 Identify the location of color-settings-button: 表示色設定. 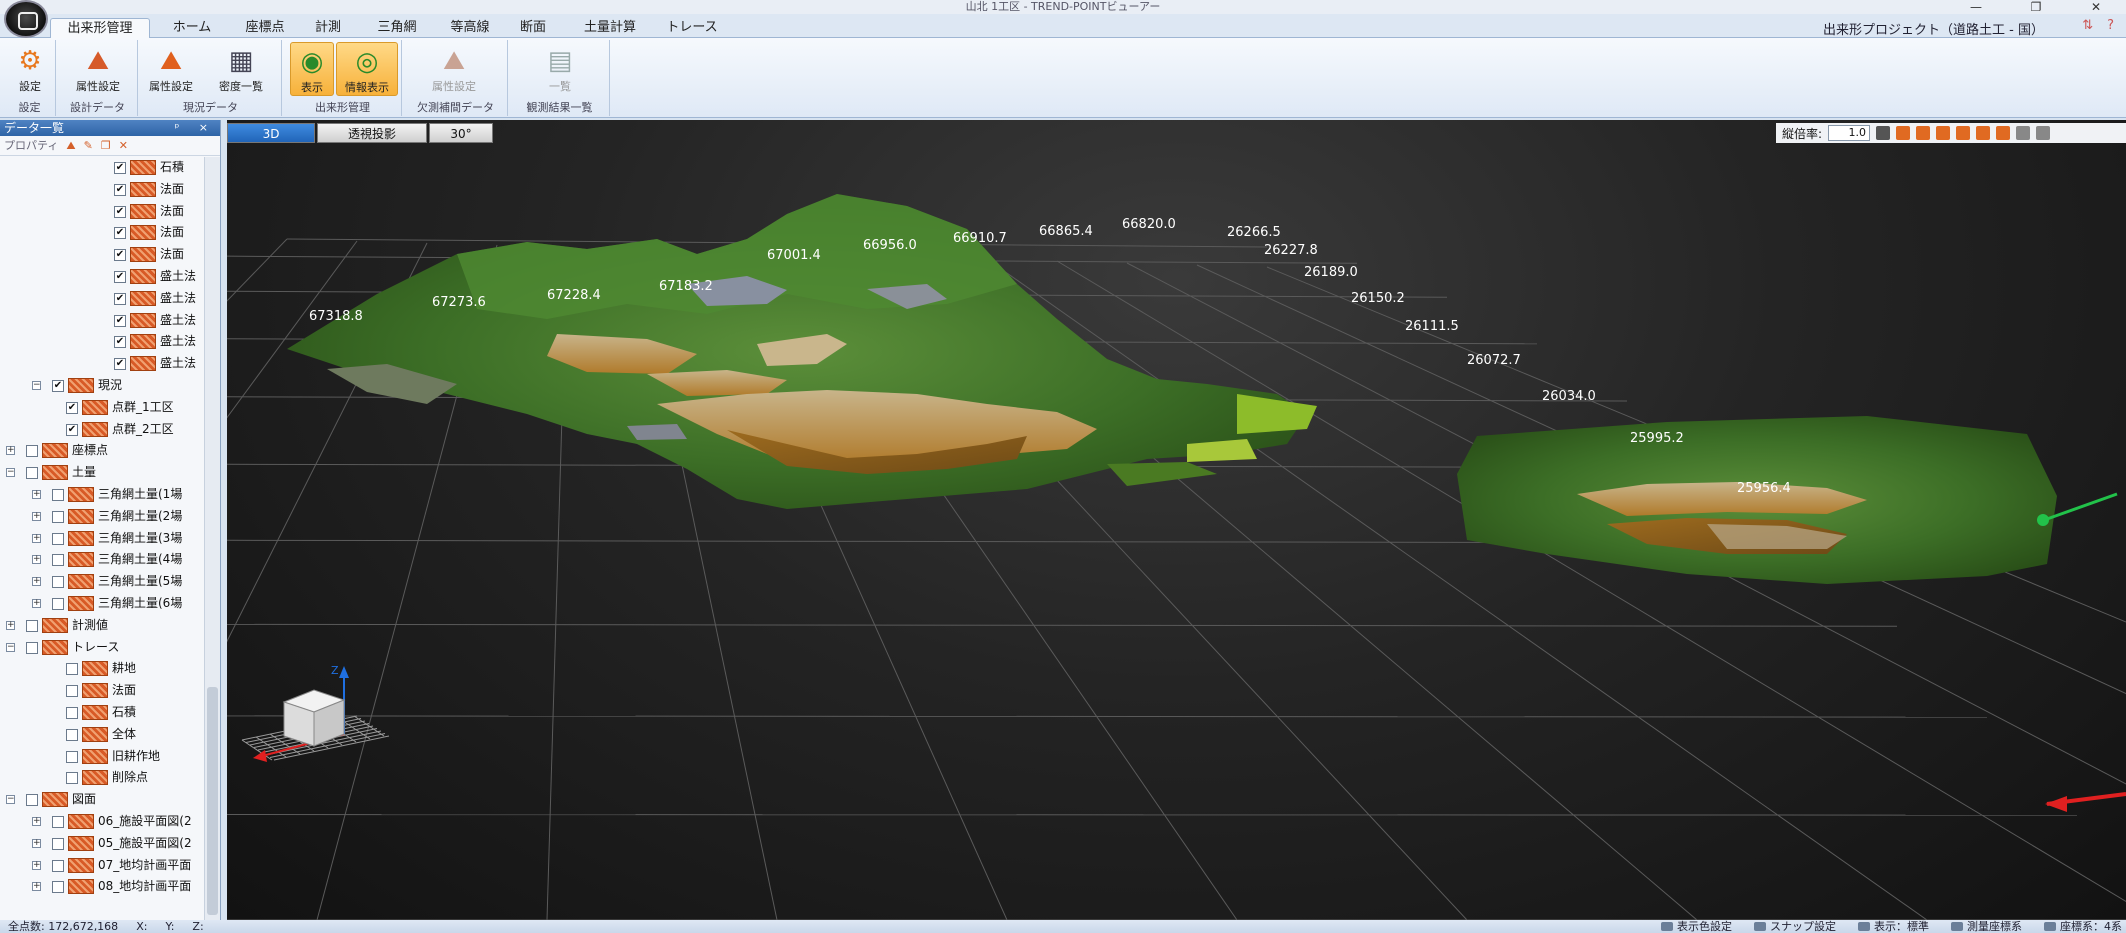
(1696, 926).